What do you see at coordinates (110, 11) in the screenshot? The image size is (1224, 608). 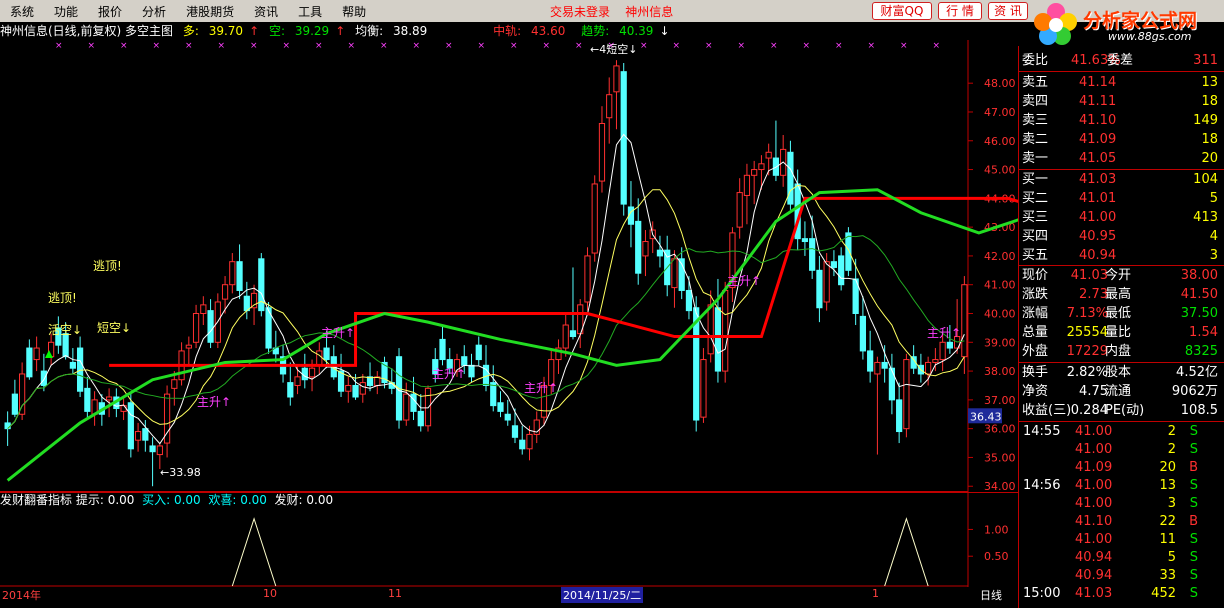 I see `menu-quote: 报价` at bounding box center [110, 11].